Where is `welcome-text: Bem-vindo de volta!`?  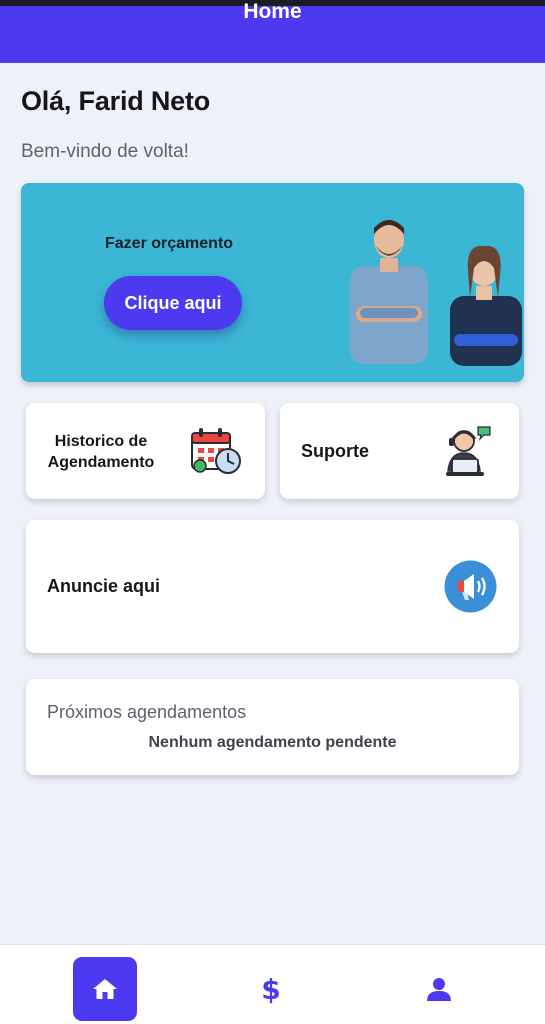 welcome-text: Bem-vindo de volta! is located at coordinates (105, 151).